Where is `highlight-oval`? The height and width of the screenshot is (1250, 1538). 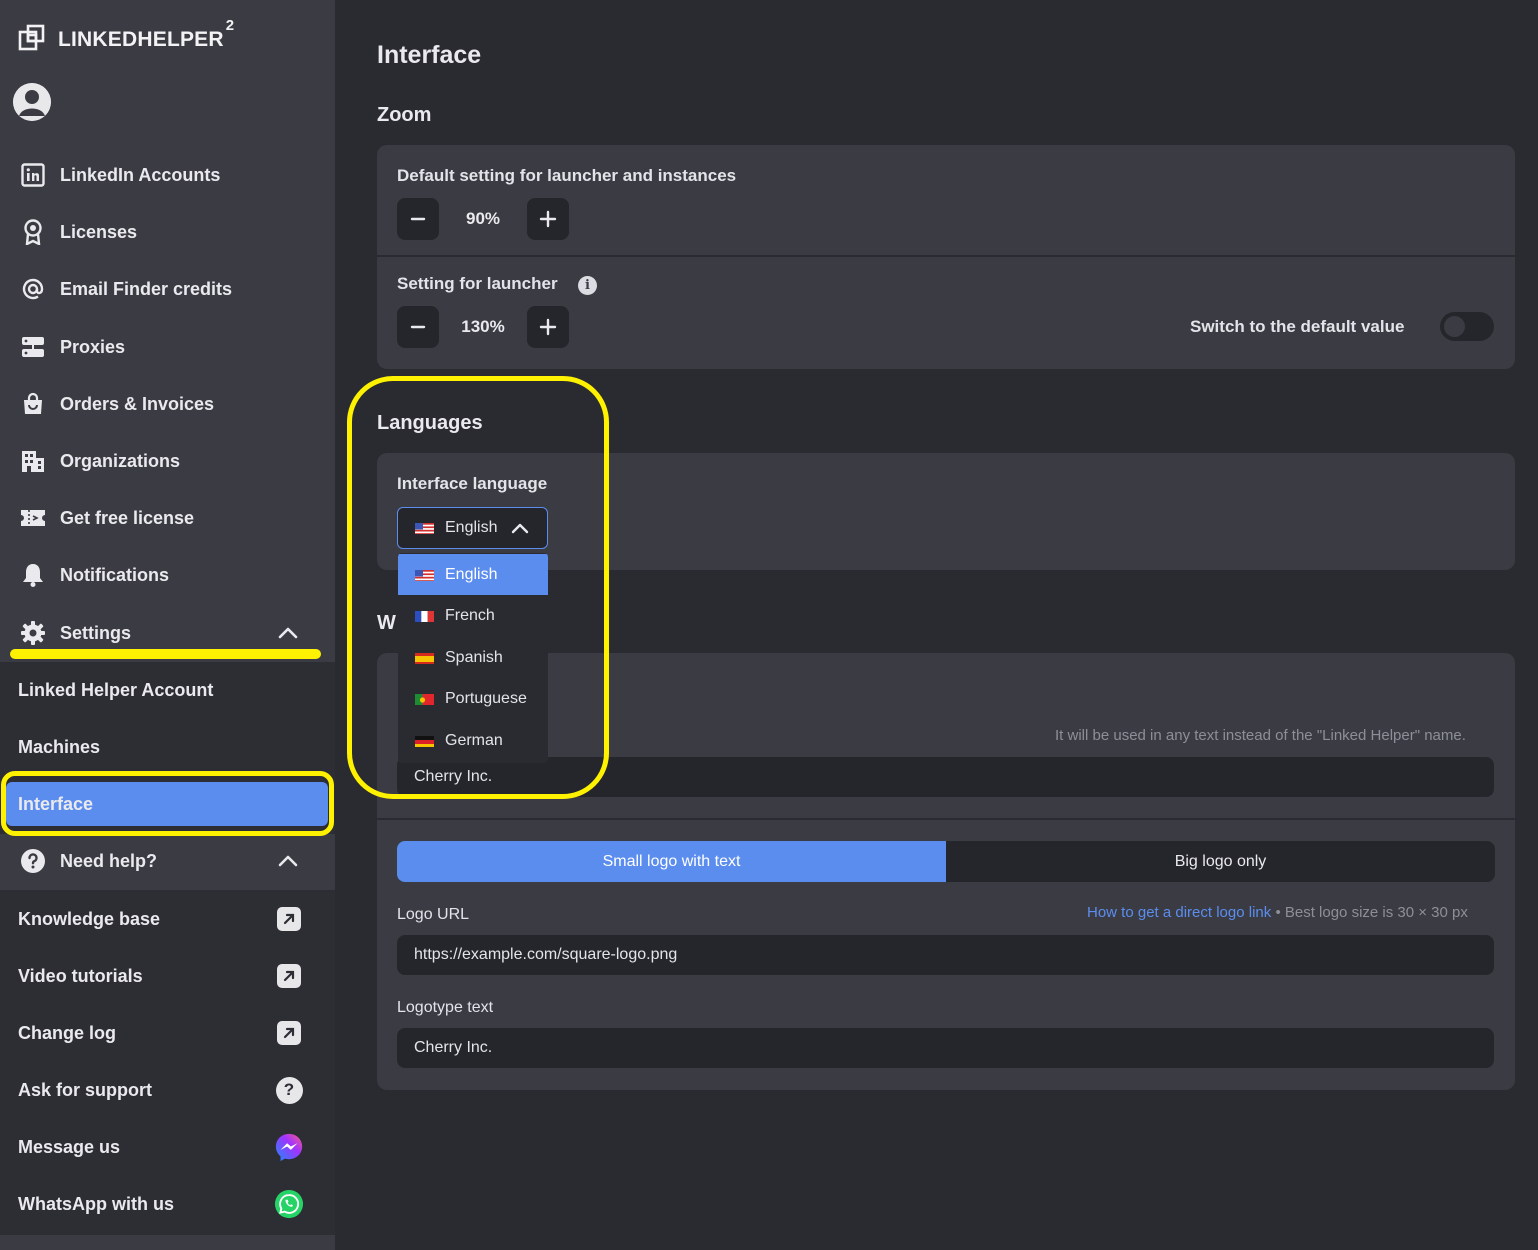
highlight-oval is located at coordinates (478, 587).